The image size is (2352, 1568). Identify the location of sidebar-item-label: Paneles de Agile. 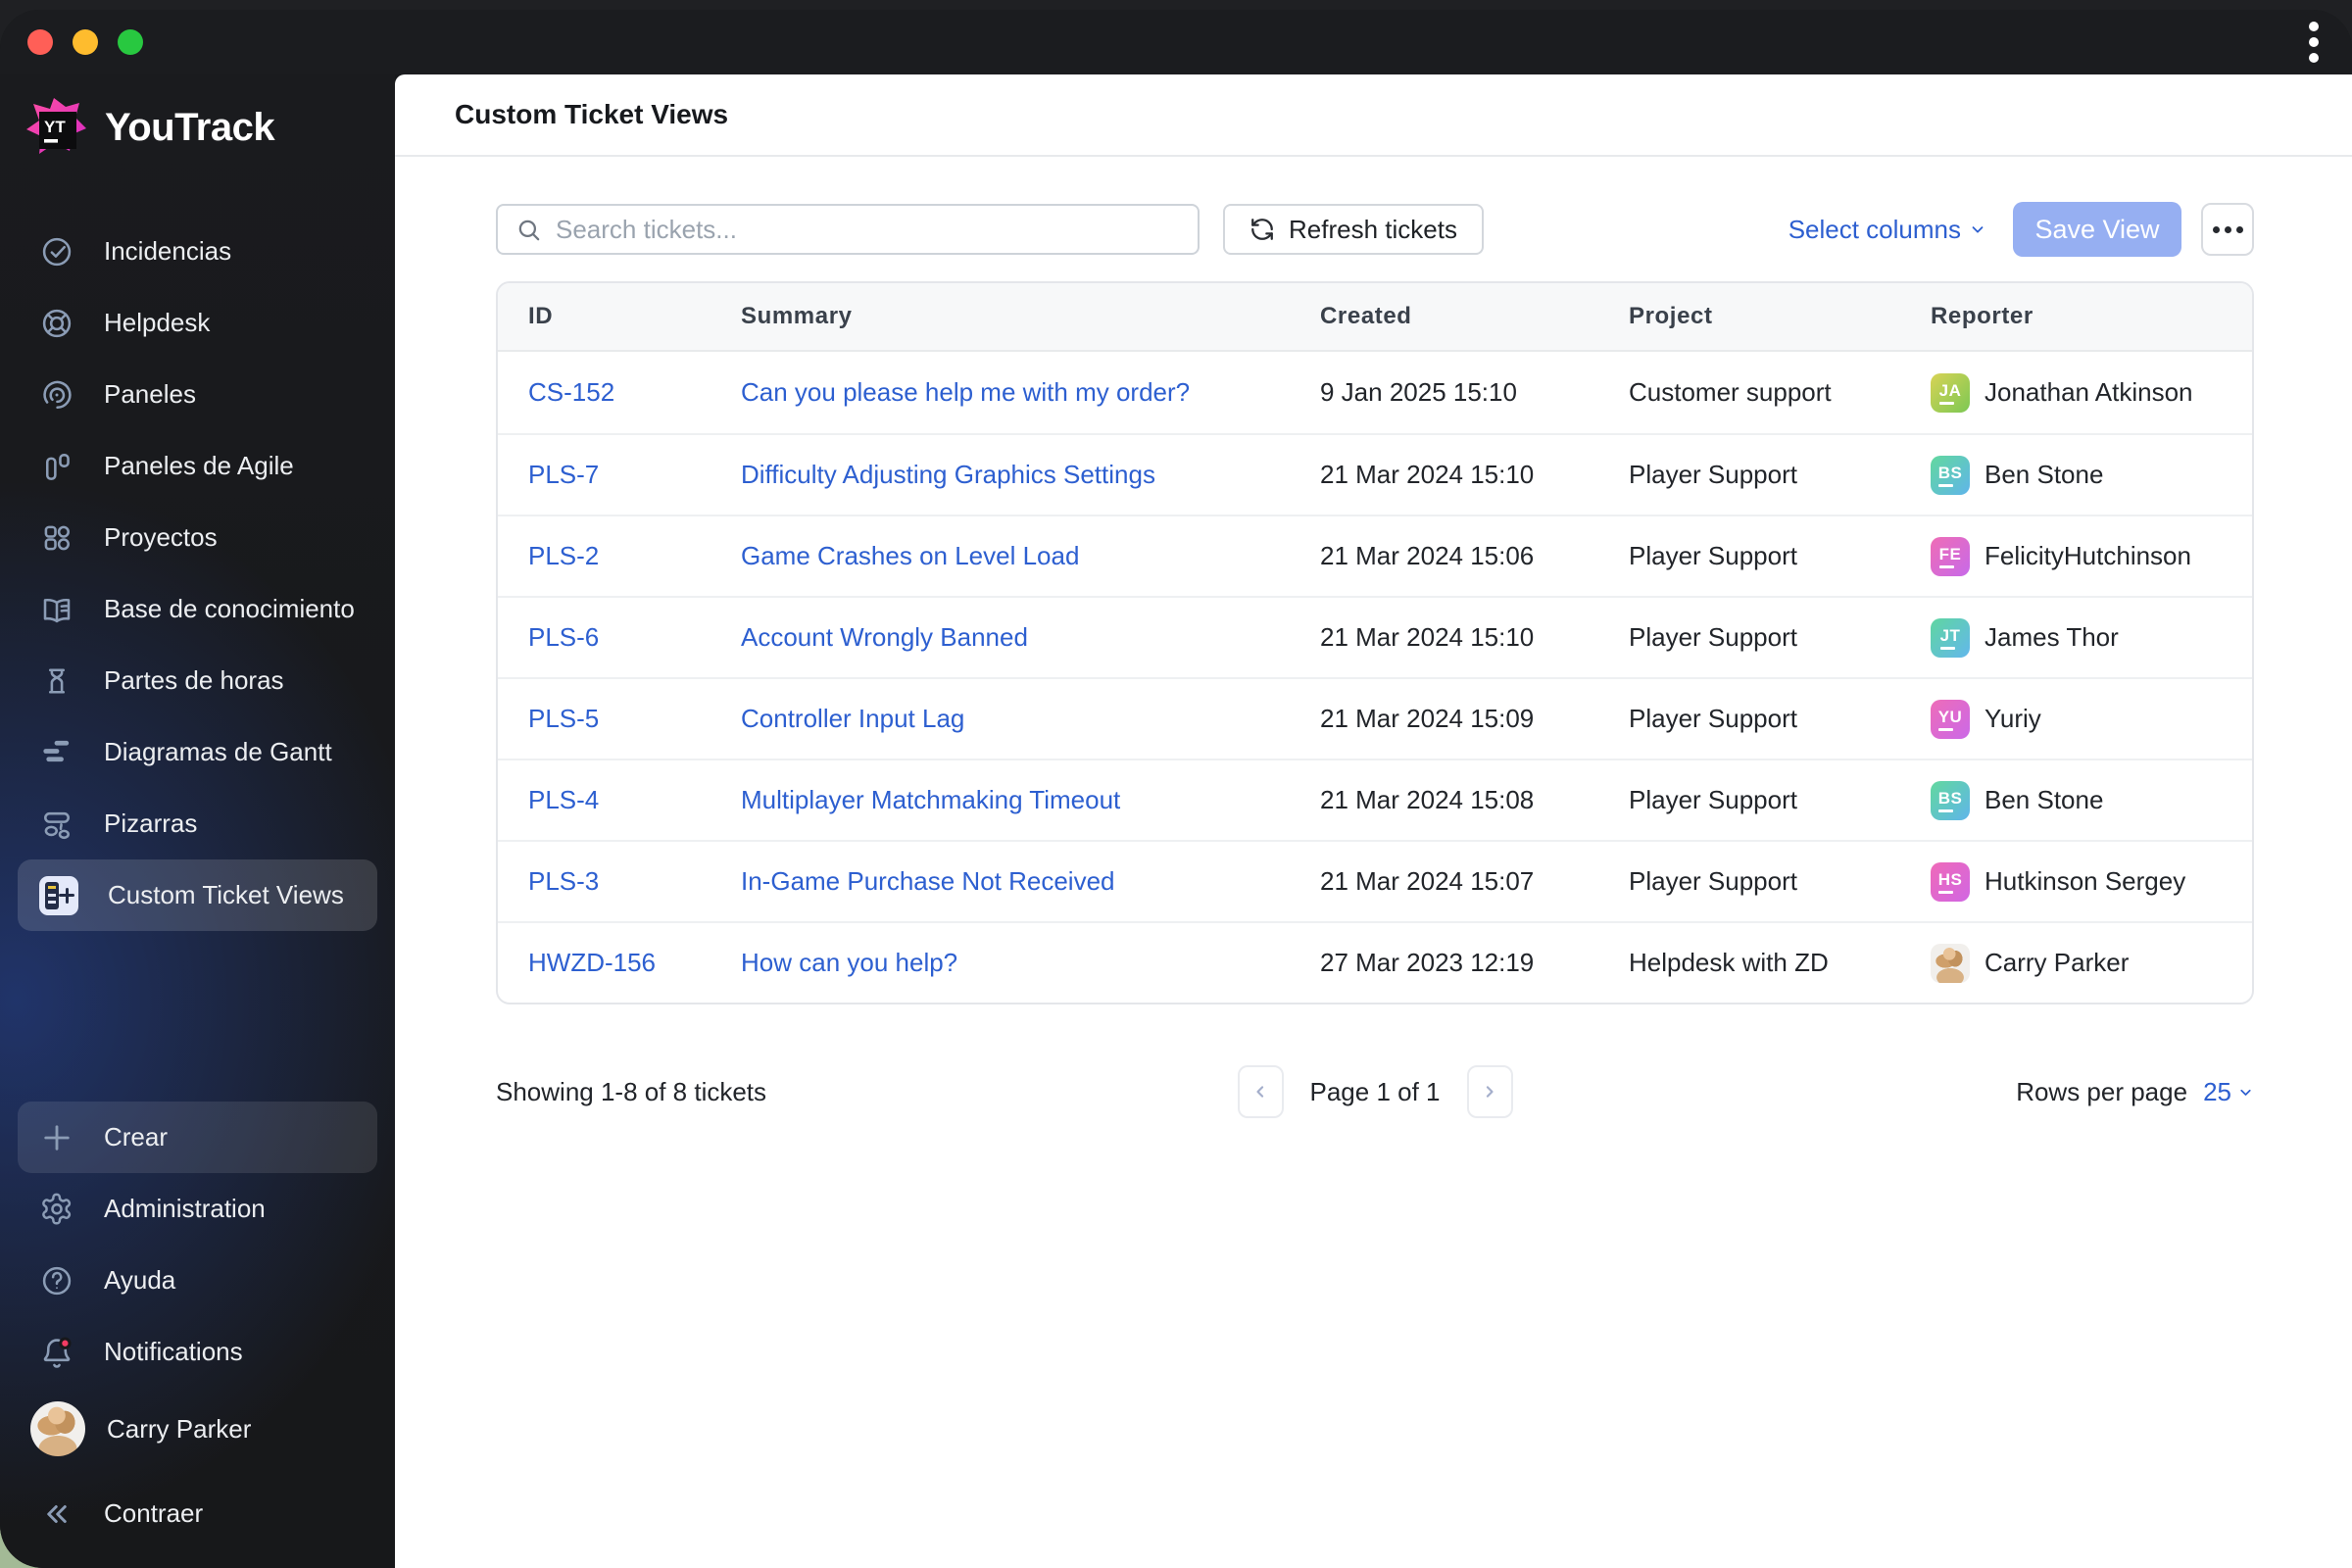
(199, 465).